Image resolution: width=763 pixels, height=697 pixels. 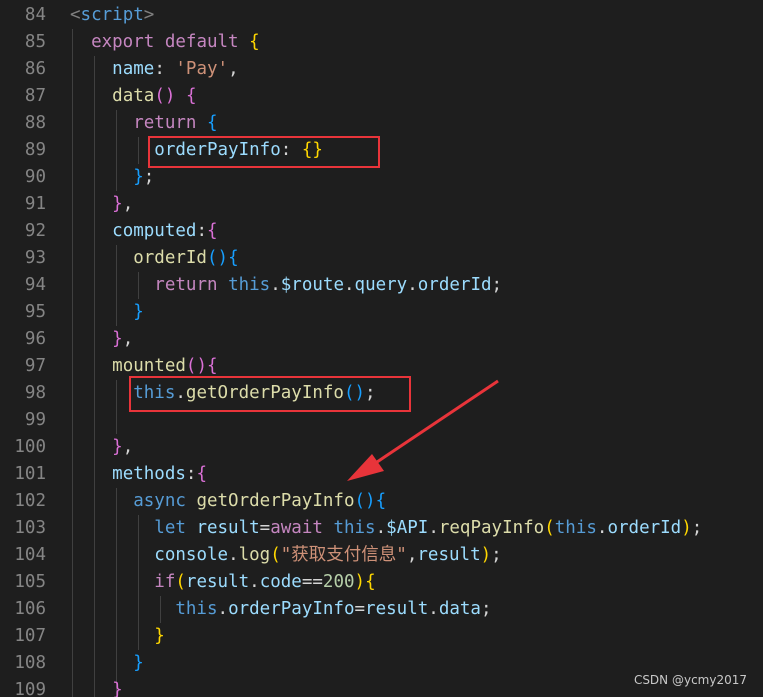 I want to click on code-line: 100 },, so click(x=381, y=447).